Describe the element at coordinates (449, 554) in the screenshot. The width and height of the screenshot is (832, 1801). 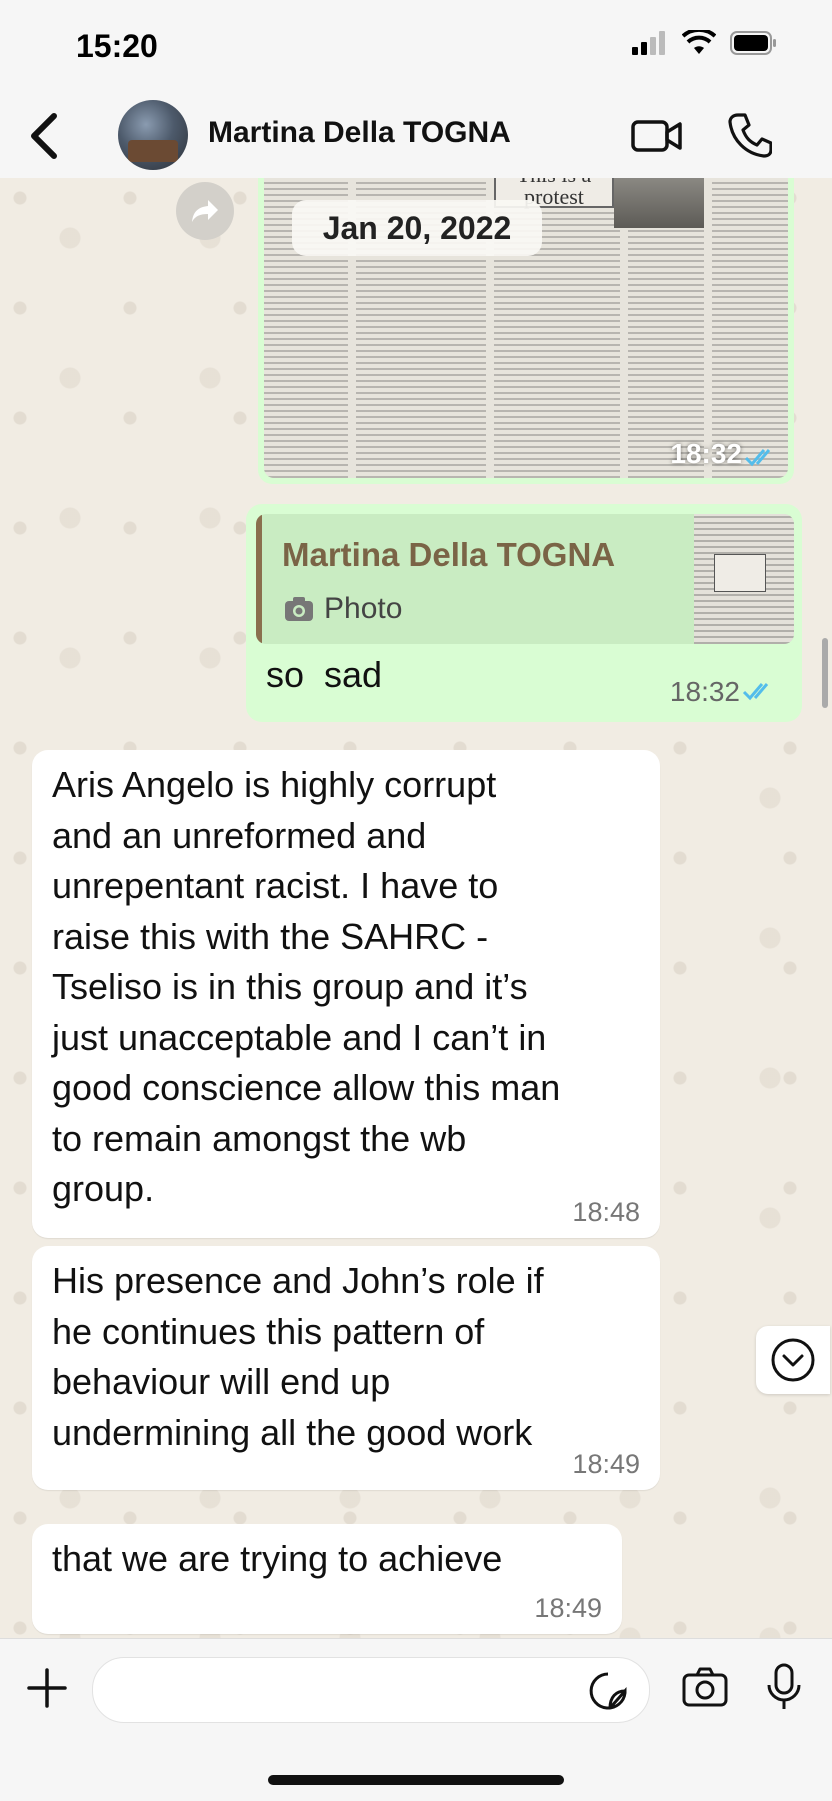
I see `quoted-sender: Martina Della TOGNA` at that location.